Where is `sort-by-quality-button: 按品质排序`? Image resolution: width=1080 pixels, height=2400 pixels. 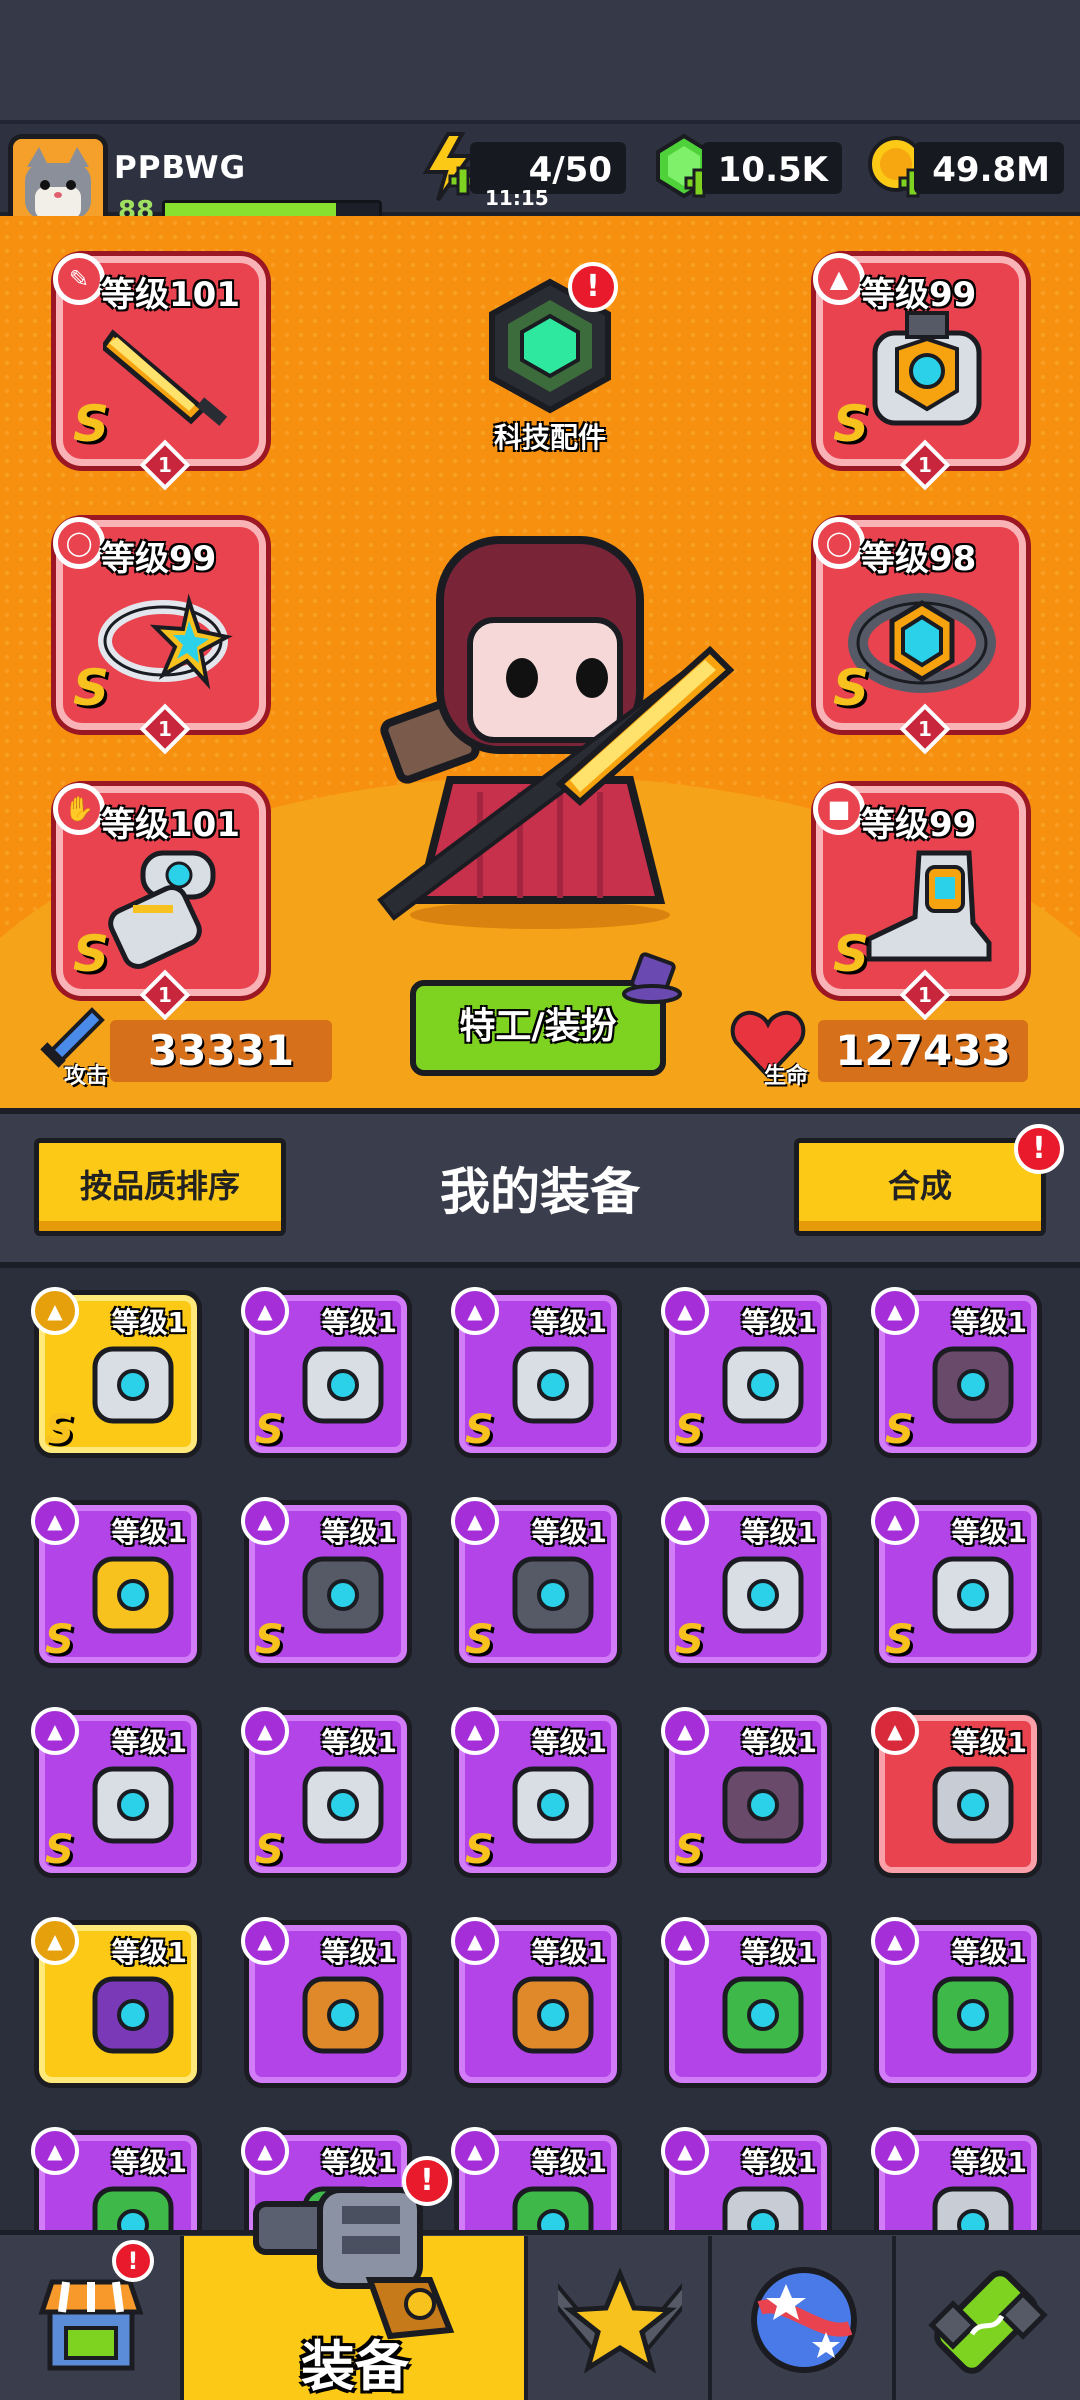 sort-by-quality-button: 按品质排序 is located at coordinates (160, 1187).